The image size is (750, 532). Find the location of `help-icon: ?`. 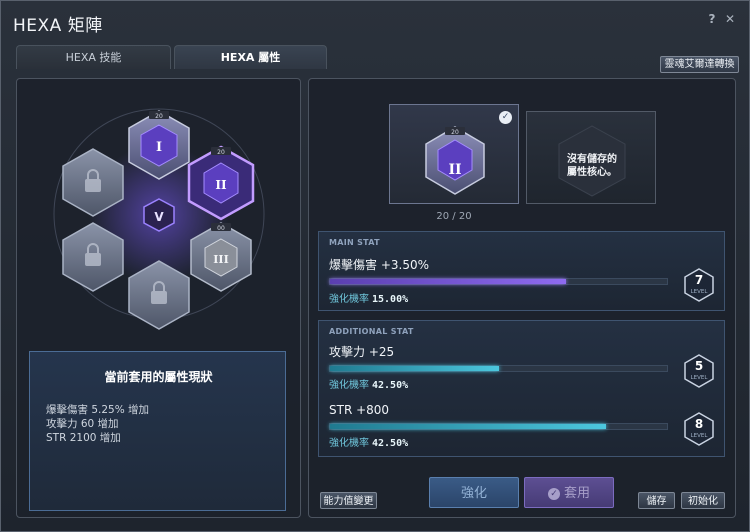

help-icon: ? is located at coordinates (712, 19).